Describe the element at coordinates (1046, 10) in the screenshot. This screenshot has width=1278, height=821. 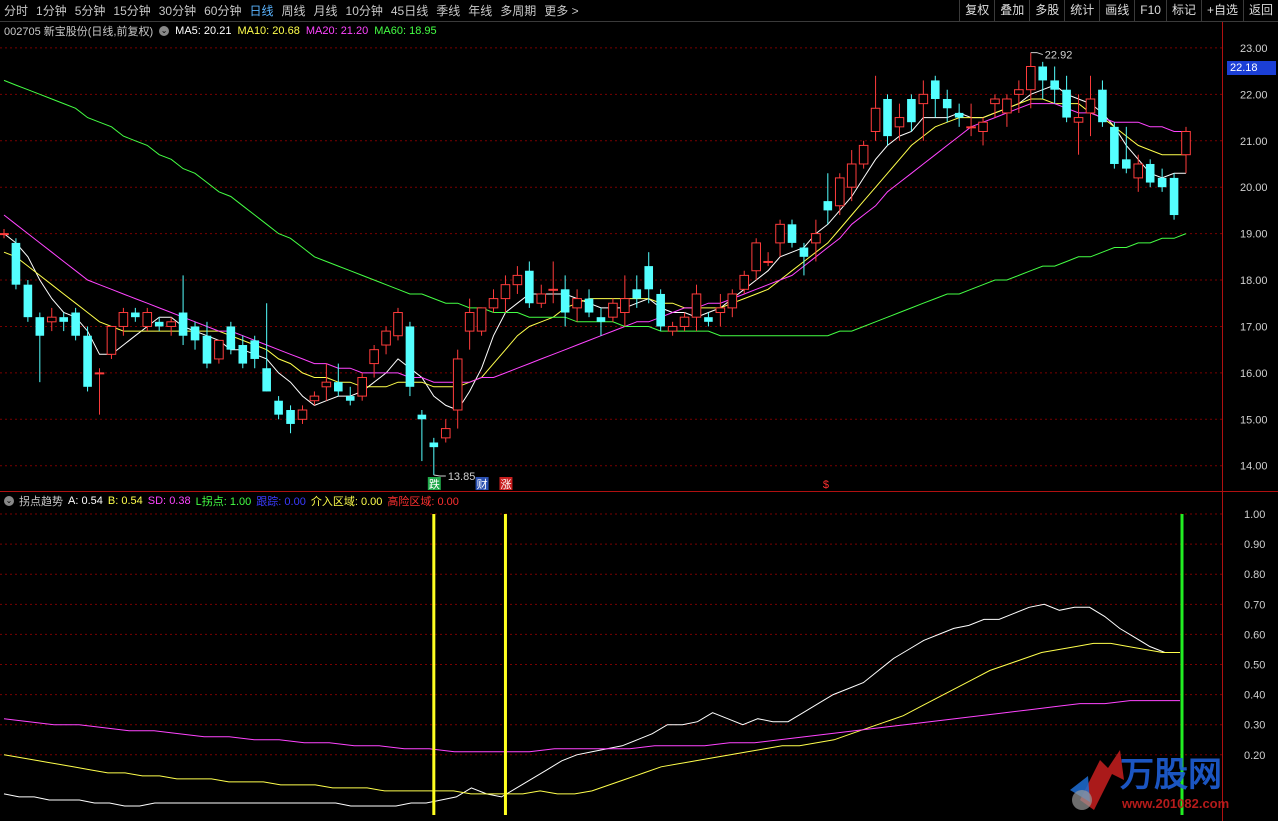
I see `toolbar-button: 多股` at that location.